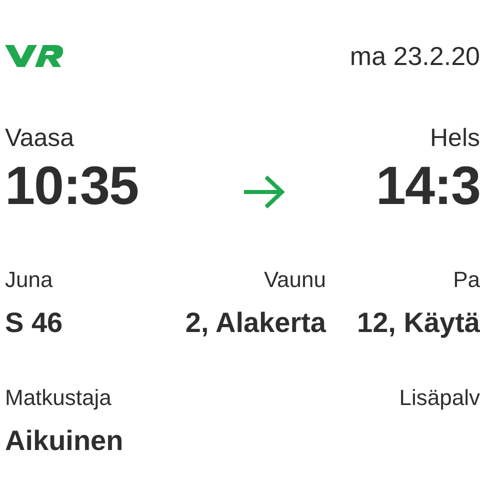 This screenshot has height=480, width=480. What do you see at coordinates (58, 398) in the screenshot?
I see `passenger-label: Matkustaja` at bounding box center [58, 398].